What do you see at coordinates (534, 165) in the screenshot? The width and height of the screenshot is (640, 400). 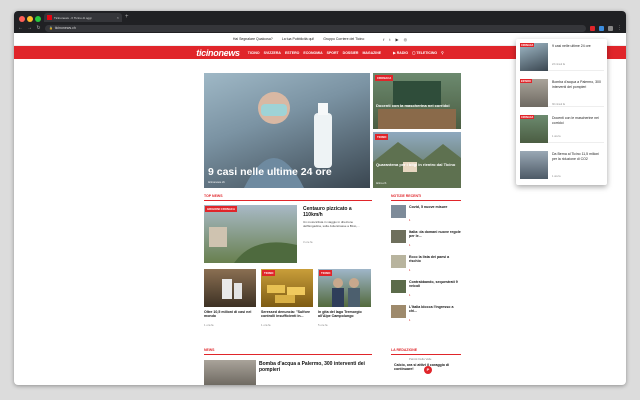 I see `popup-thumb` at bounding box center [534, 165].